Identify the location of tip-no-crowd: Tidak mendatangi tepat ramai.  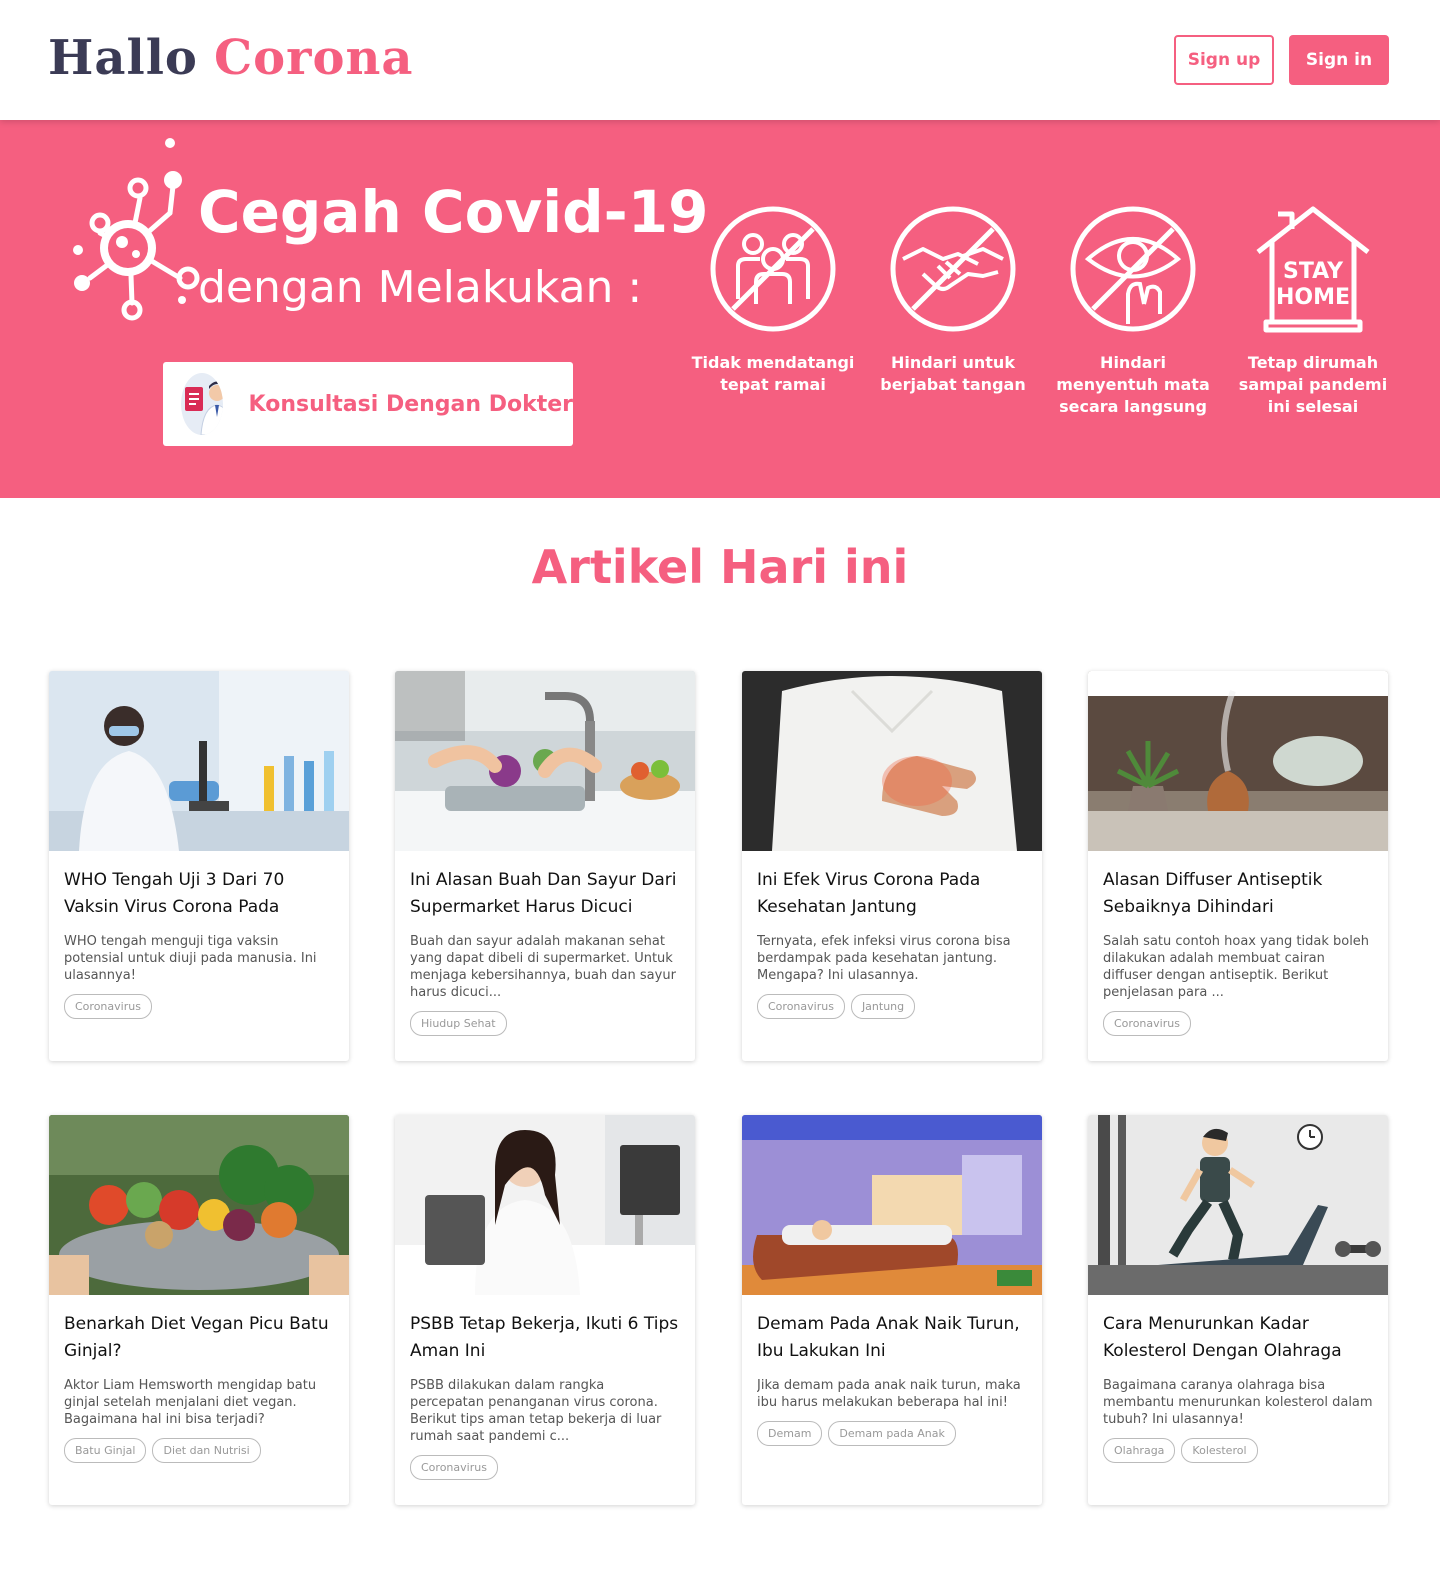
(773, 300).